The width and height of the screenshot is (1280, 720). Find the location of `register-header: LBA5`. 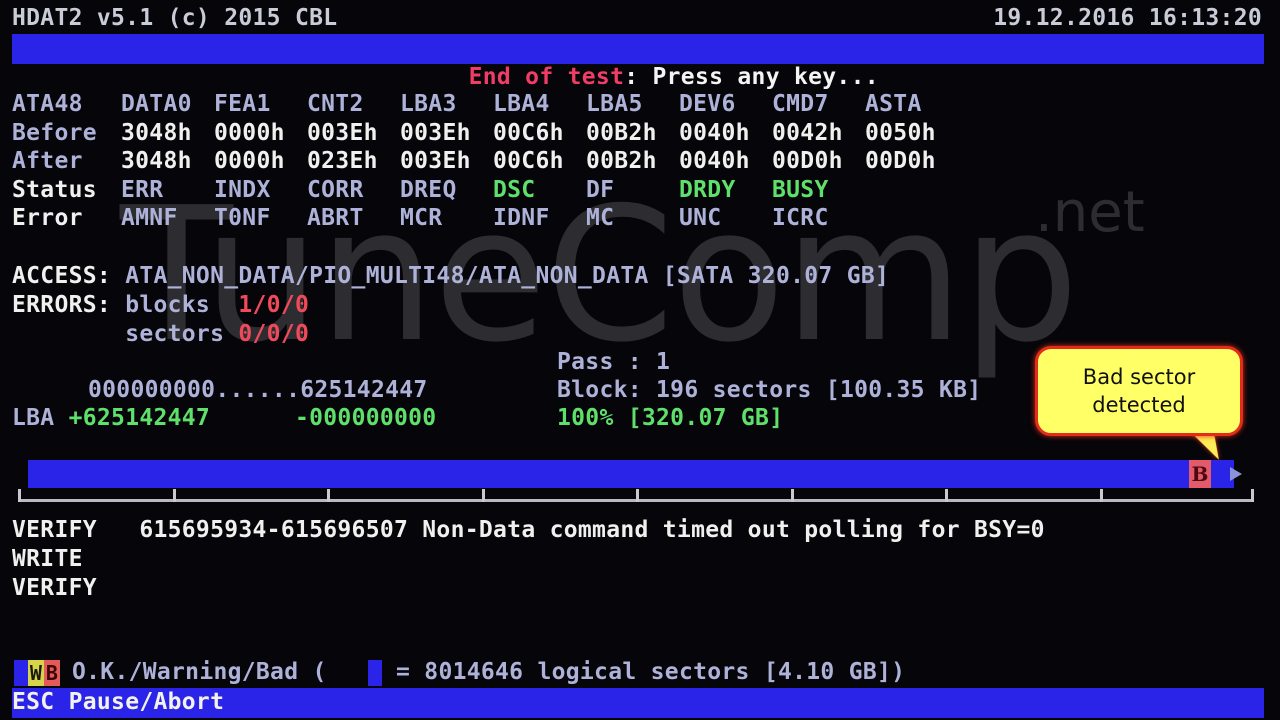

register-header: LBA5 is located at coordinates (614, 104).